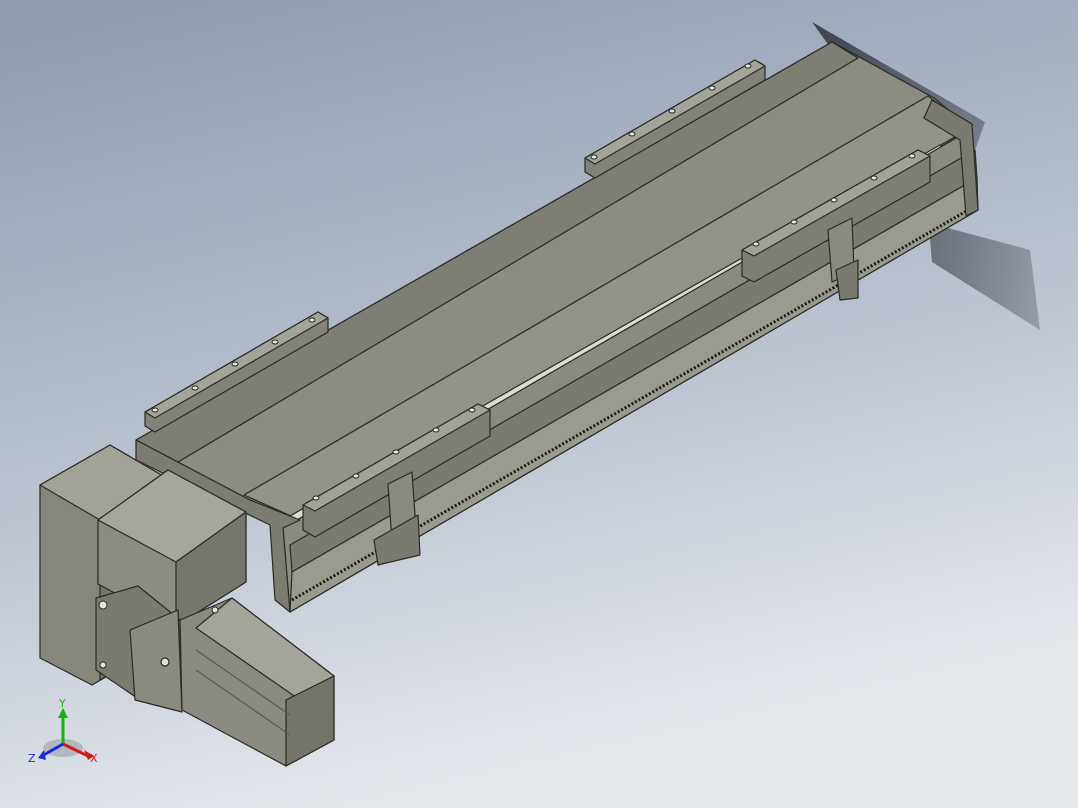 The image size is (1078, 808). What do you see at coordinates (94, 758) in the screenshot?
I see `x-axis-label: X` at bounding box center [94, 758].